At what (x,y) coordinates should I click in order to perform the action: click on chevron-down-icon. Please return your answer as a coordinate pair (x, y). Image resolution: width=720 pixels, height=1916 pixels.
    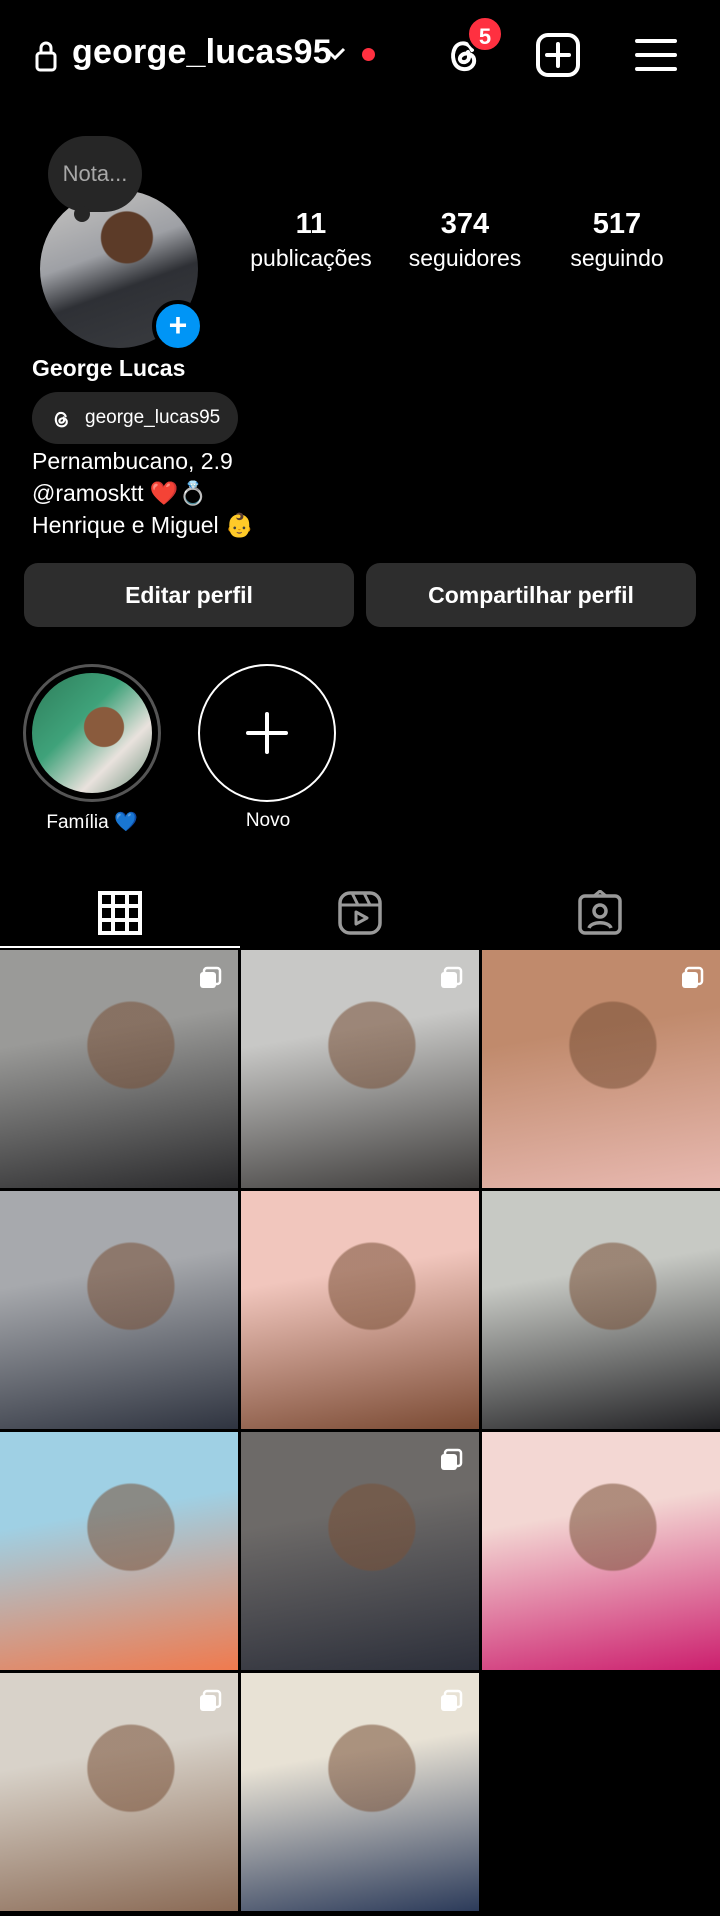
    Looking at the image, I should click on (335, 54).